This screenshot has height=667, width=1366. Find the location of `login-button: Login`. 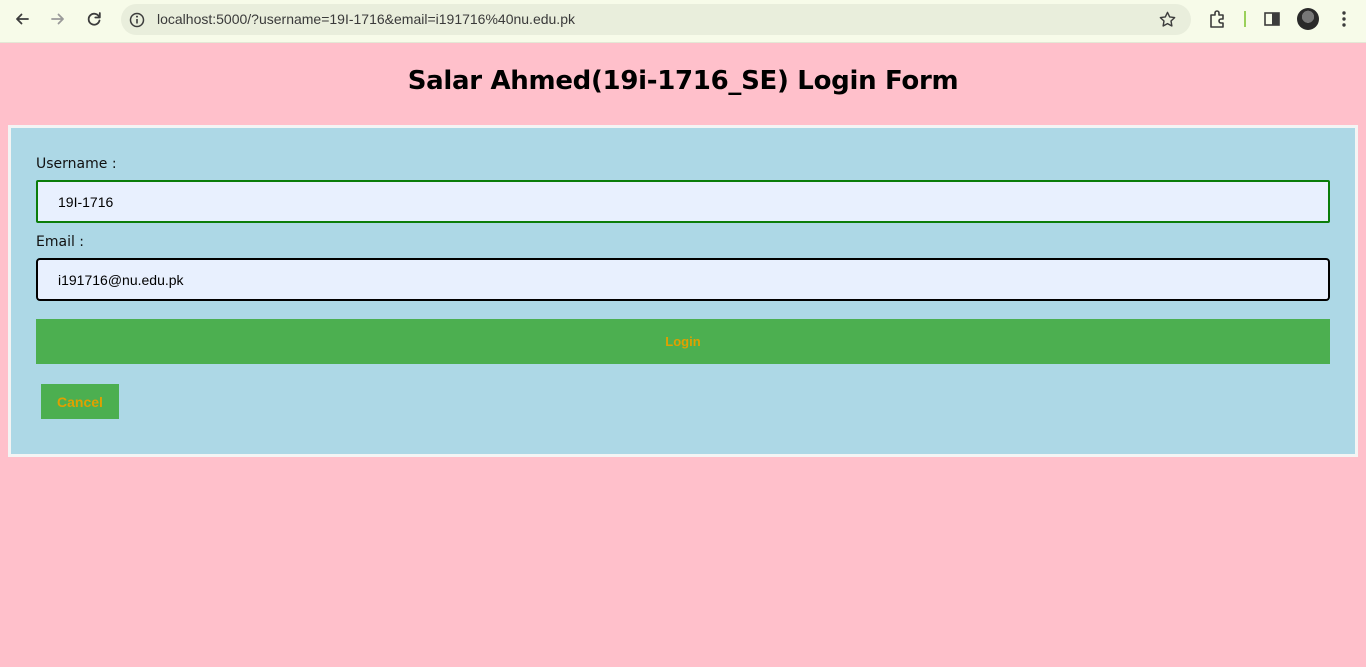

login-button: Login is located at coordinates (683, 341).